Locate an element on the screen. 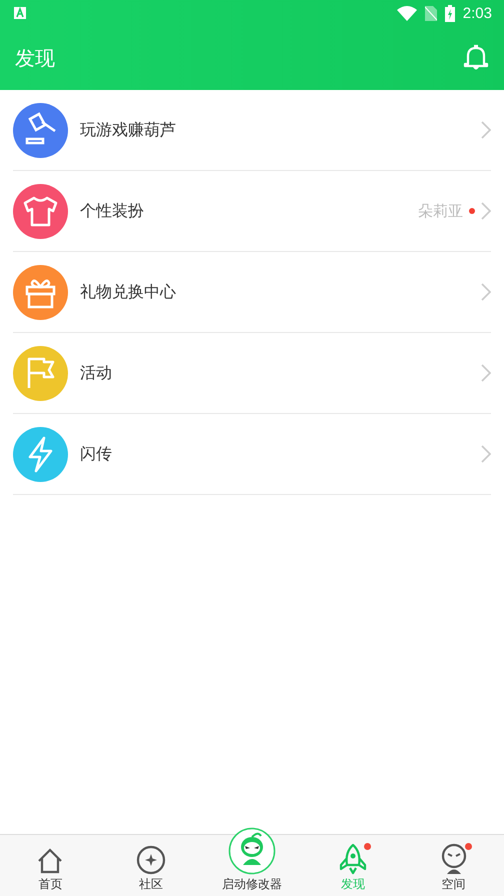 This screenshot has height=896, width=504. item-label: 活动 is located at coordinates (96, 373).